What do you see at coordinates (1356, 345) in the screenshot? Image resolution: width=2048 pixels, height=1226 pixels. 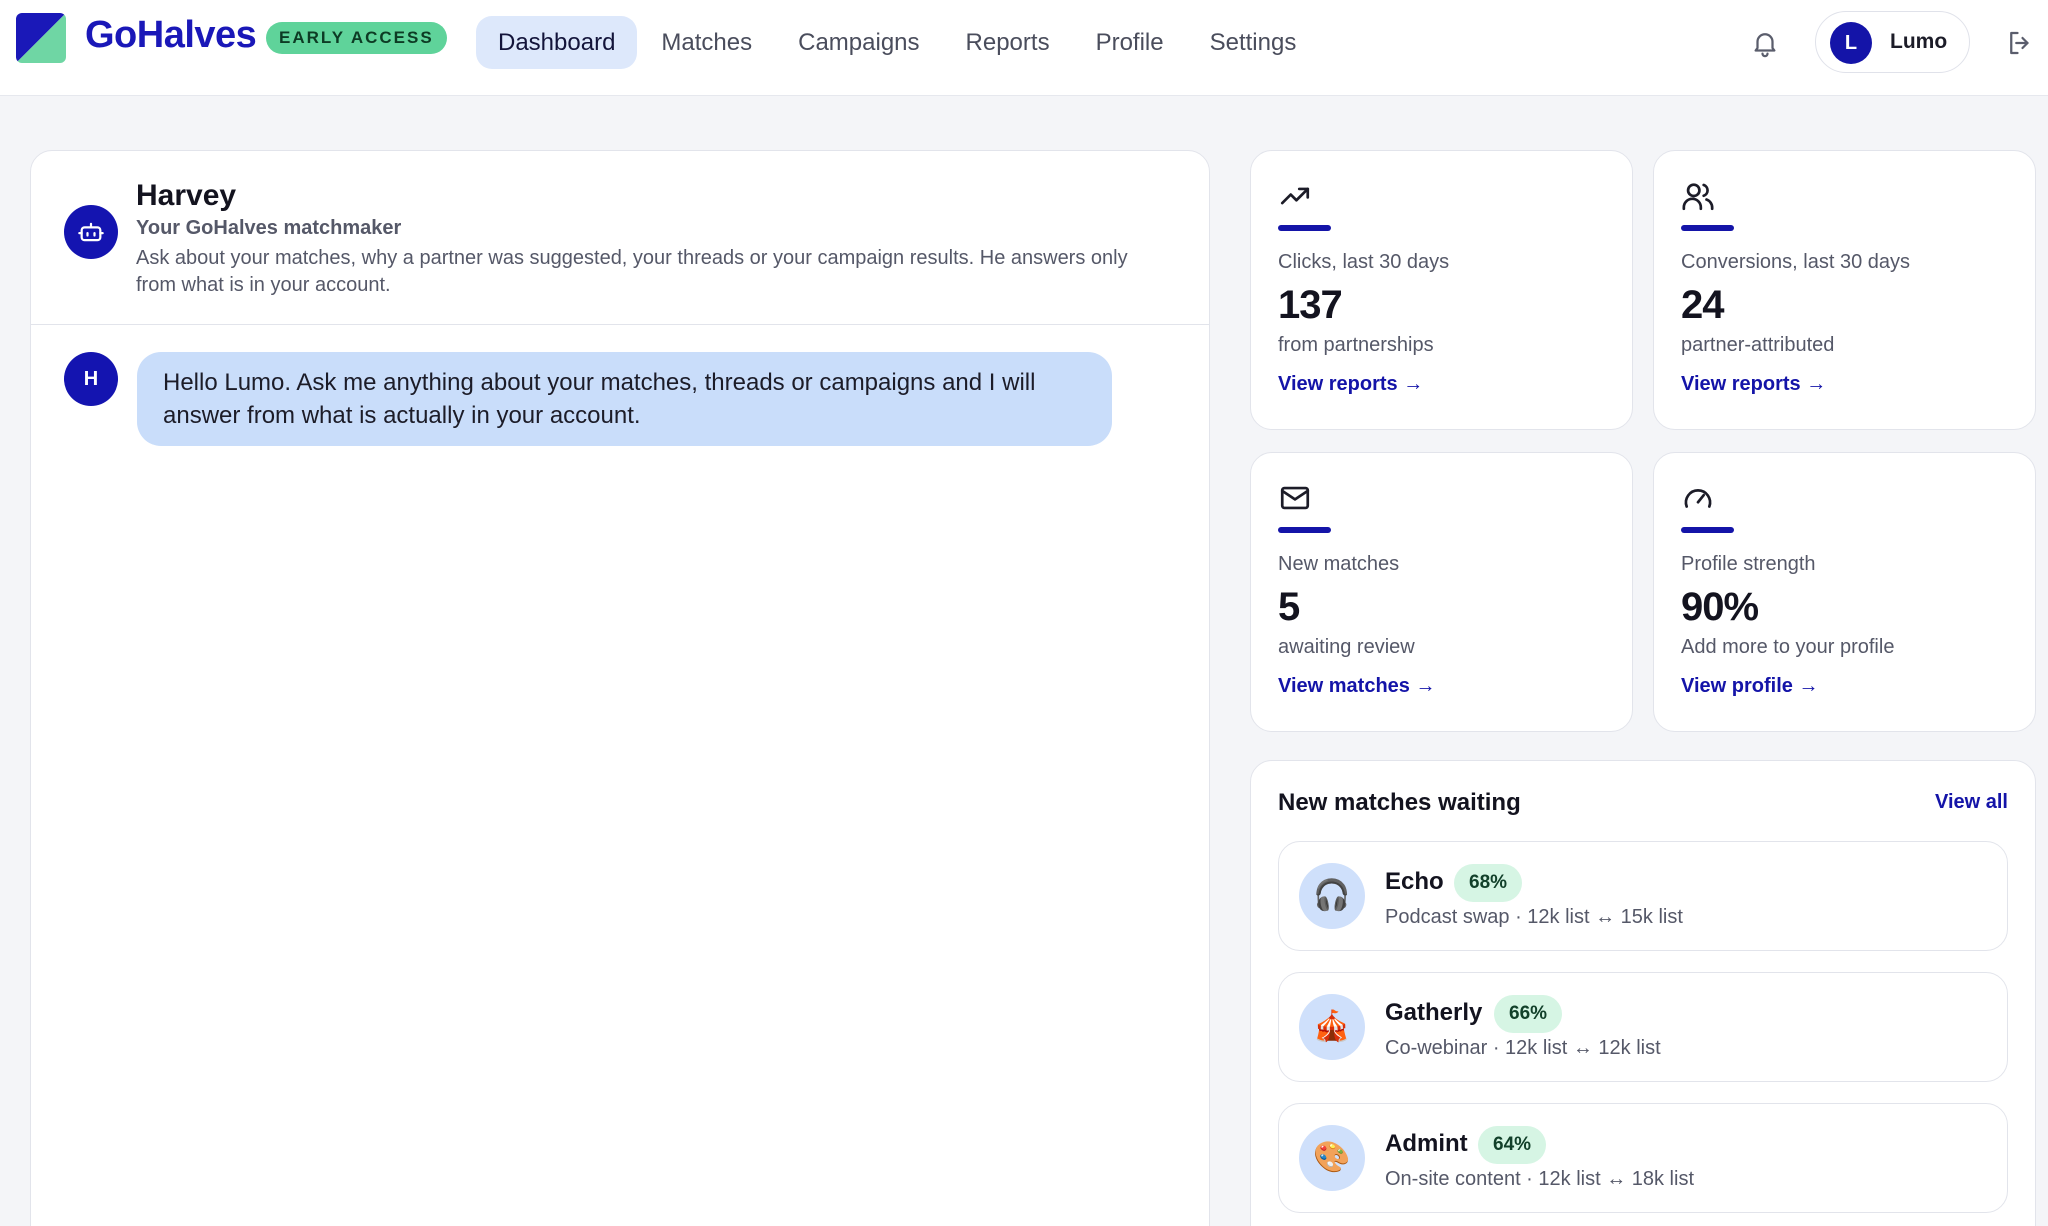 I see `stat-subtext: from partnerships` at bounding box center [1356, 345].